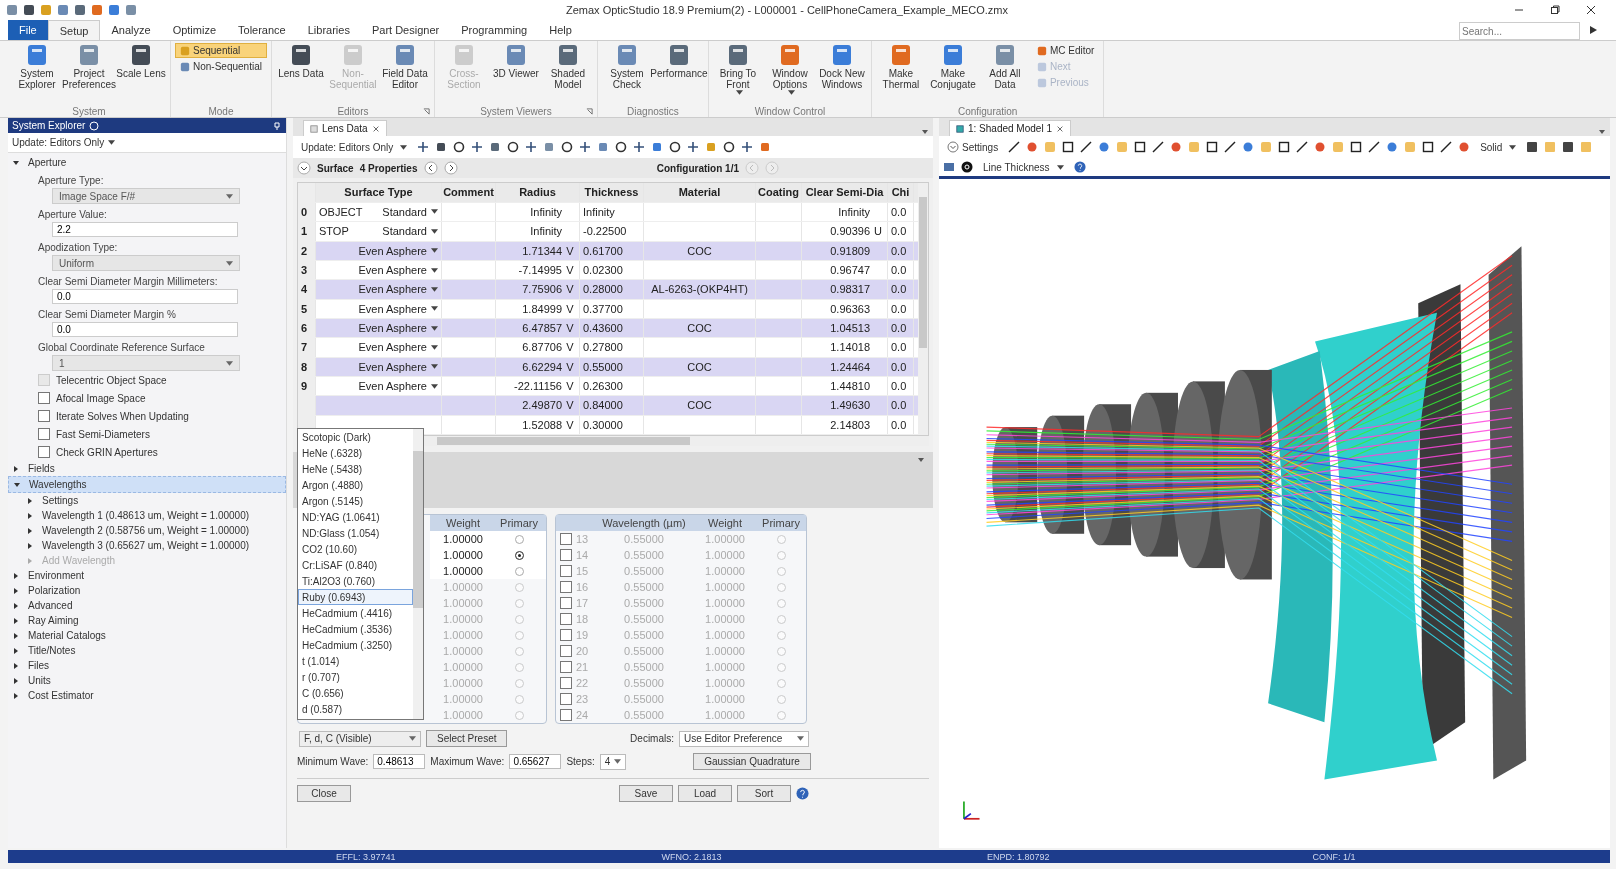 Image resolution: width=1616 pixels, height=869 pixels. I want to click on menu-item: r (0.707), so click(355, 677).